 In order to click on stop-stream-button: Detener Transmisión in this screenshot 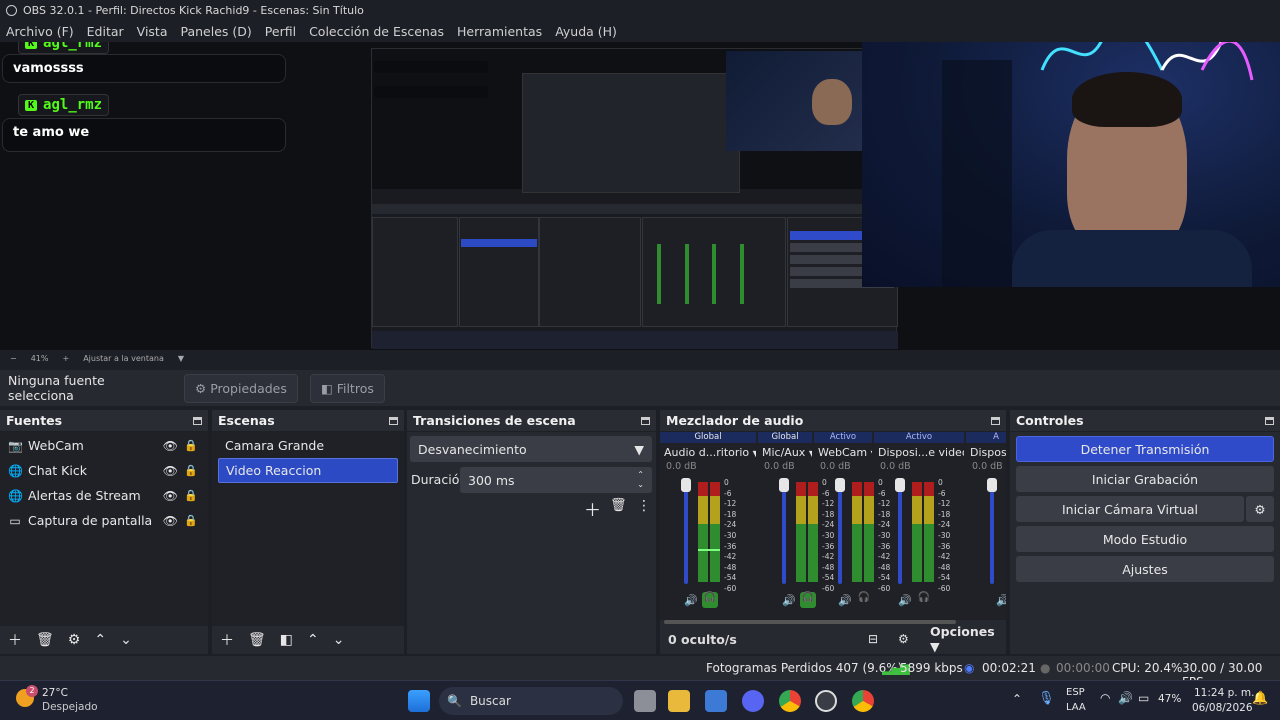, I will do `click(1145, 449)`.